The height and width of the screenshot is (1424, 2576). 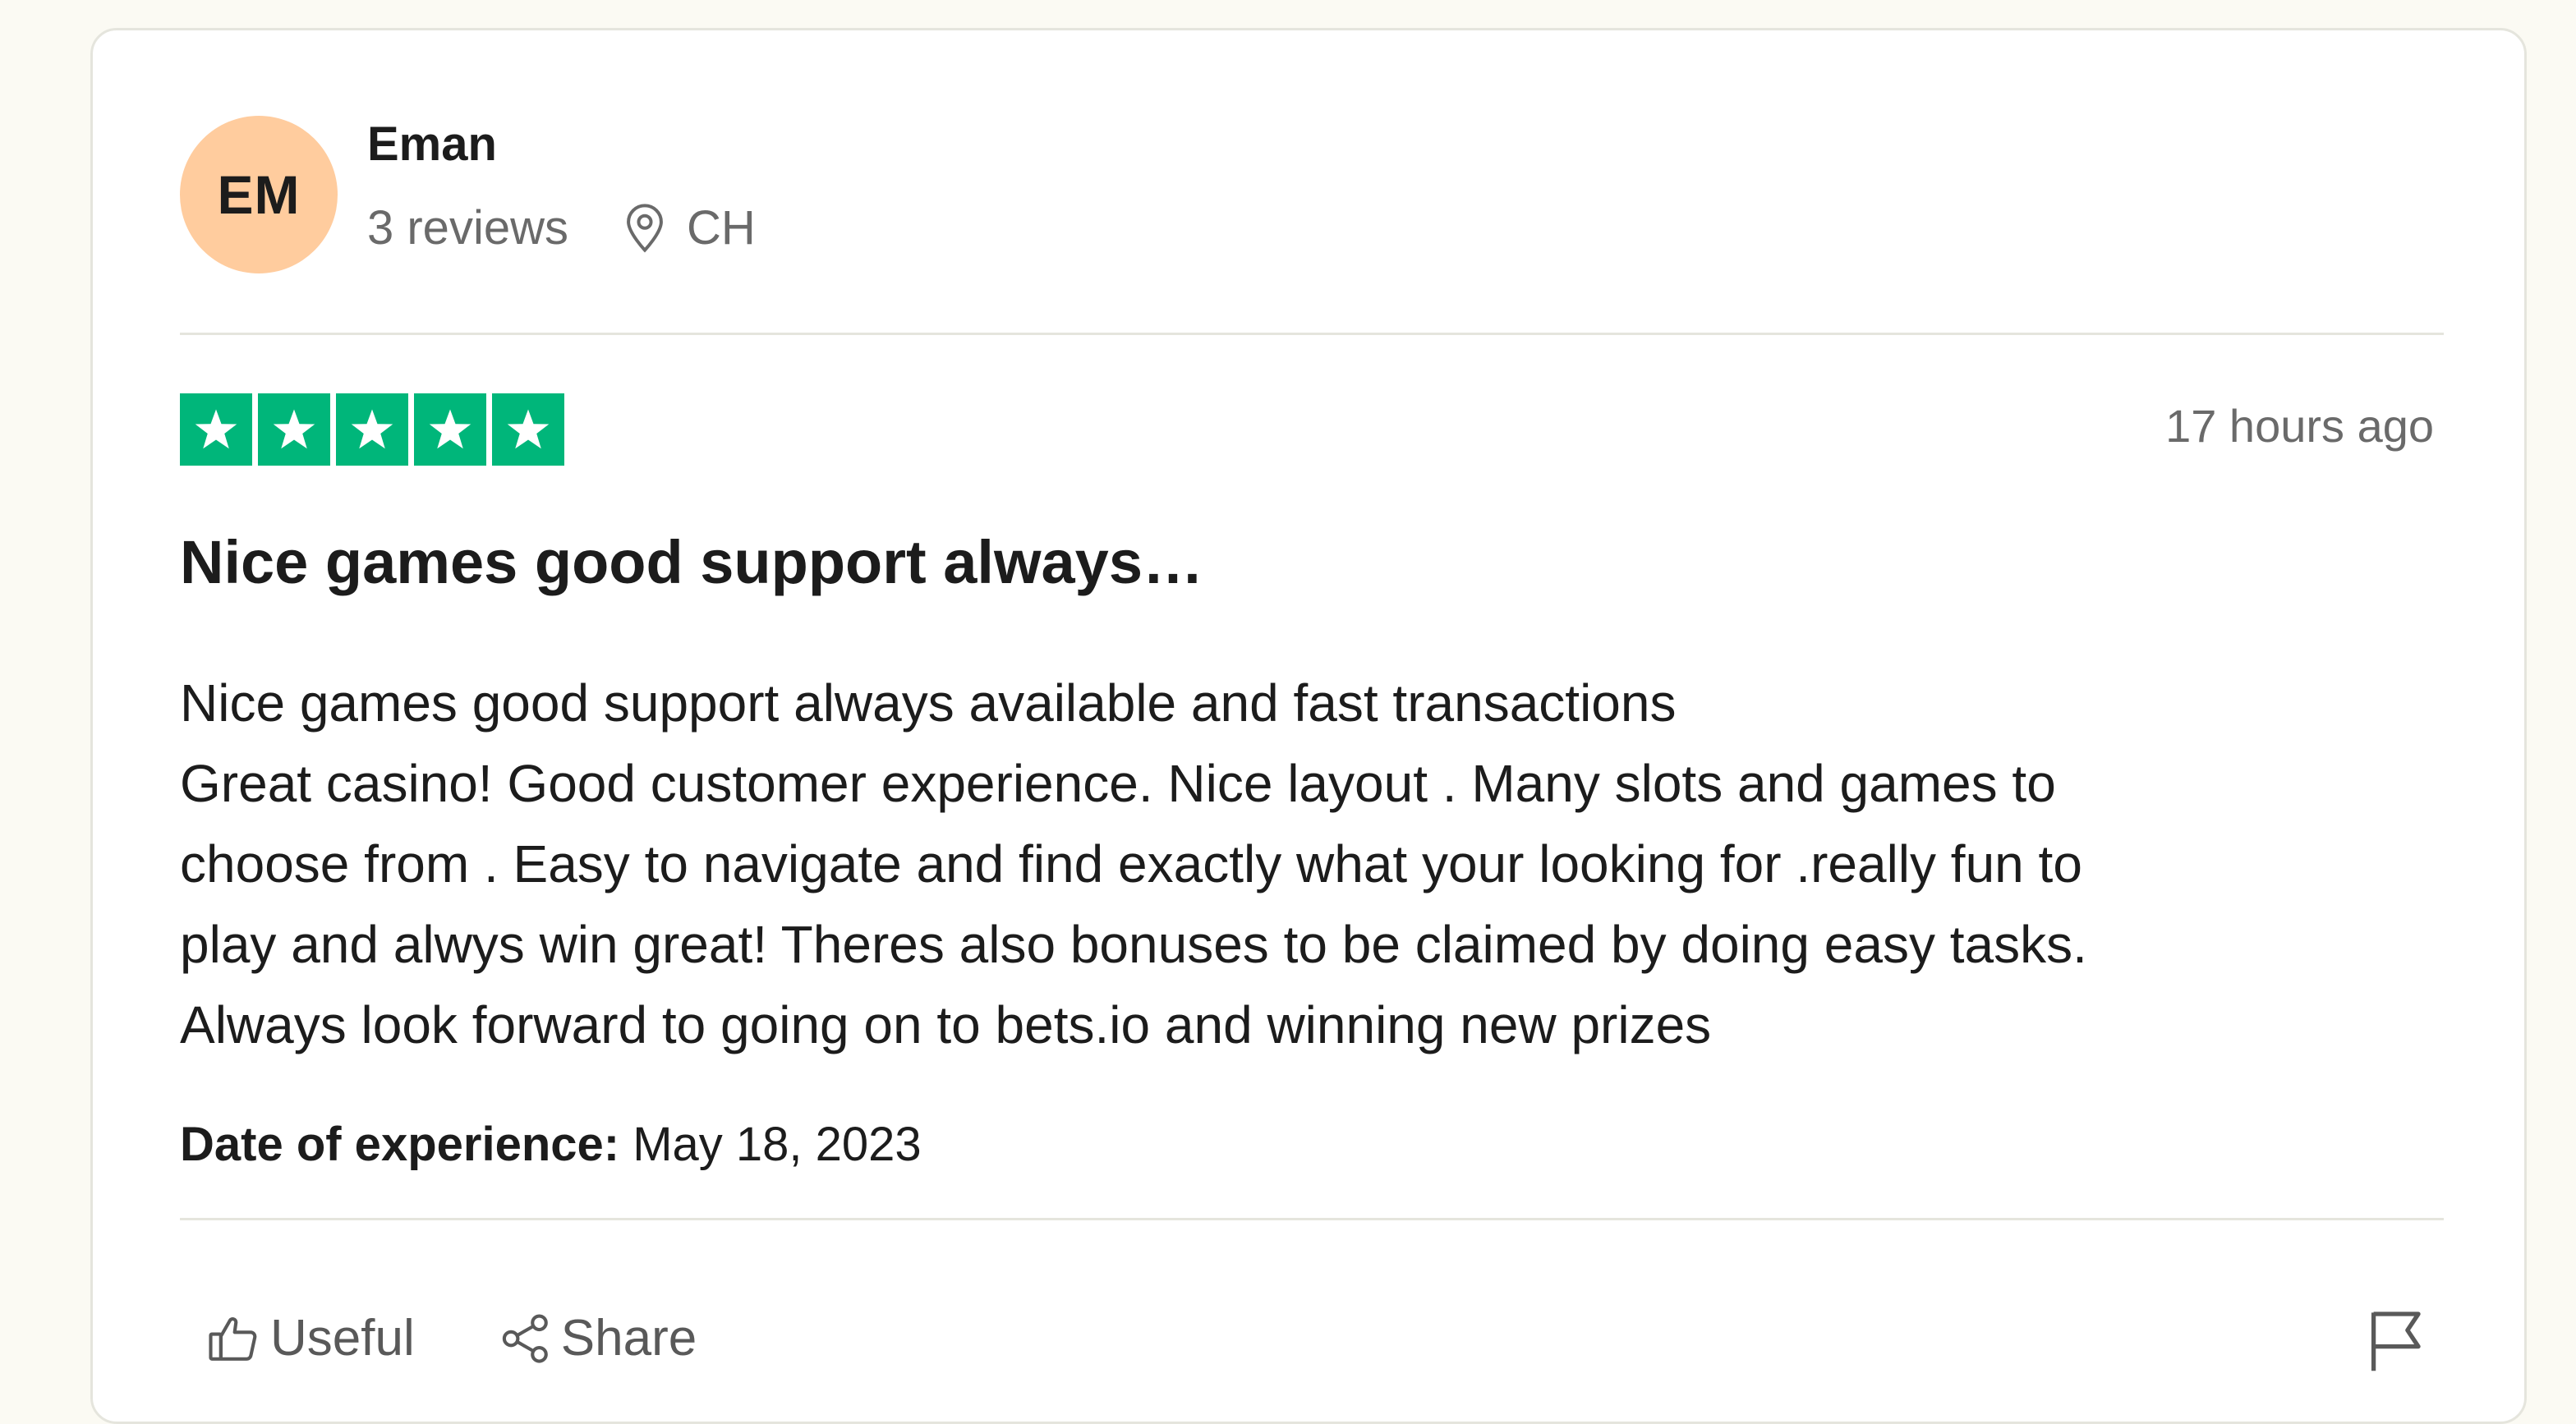 What do you see at coordinates (1312, 334) in the screenshot?
I see `header-divider` at bounding box center [1312, 334].